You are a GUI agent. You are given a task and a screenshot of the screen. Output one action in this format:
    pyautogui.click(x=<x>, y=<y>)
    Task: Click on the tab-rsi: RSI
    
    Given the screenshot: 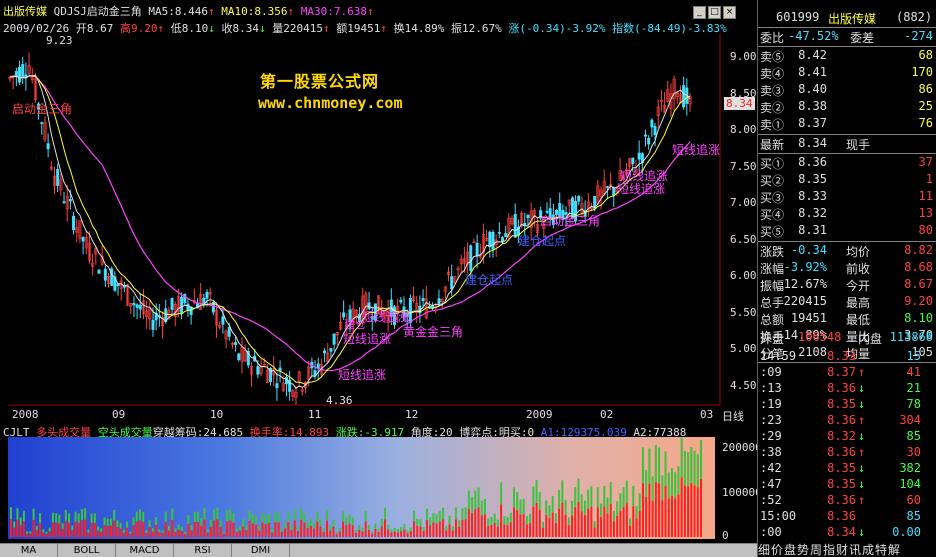 What is the action you would take?
    pyautogui.click(x=203, y=550)
    